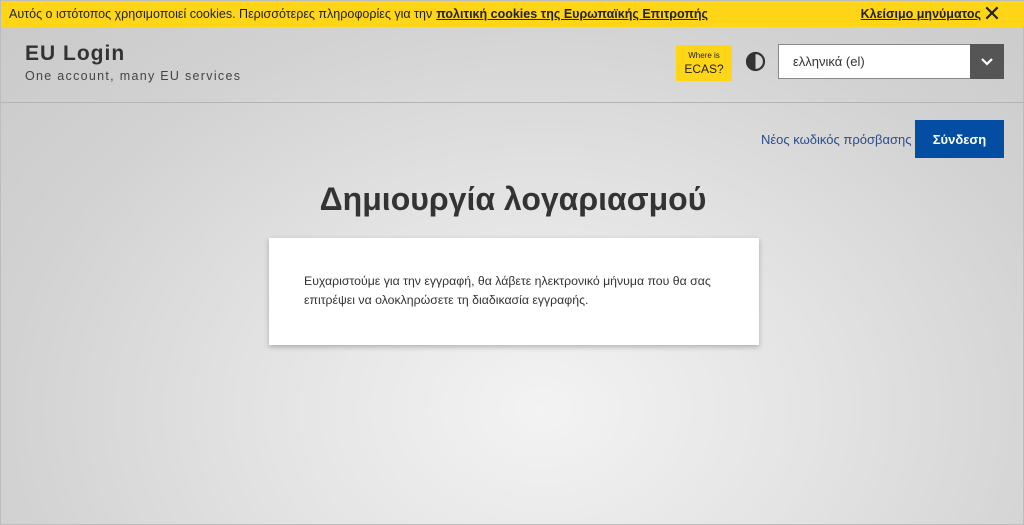 The width and height of the screenshot is (1024, 525). I want to click on where-is-ecas-button: Where is ECAS?, so click(704, 63).